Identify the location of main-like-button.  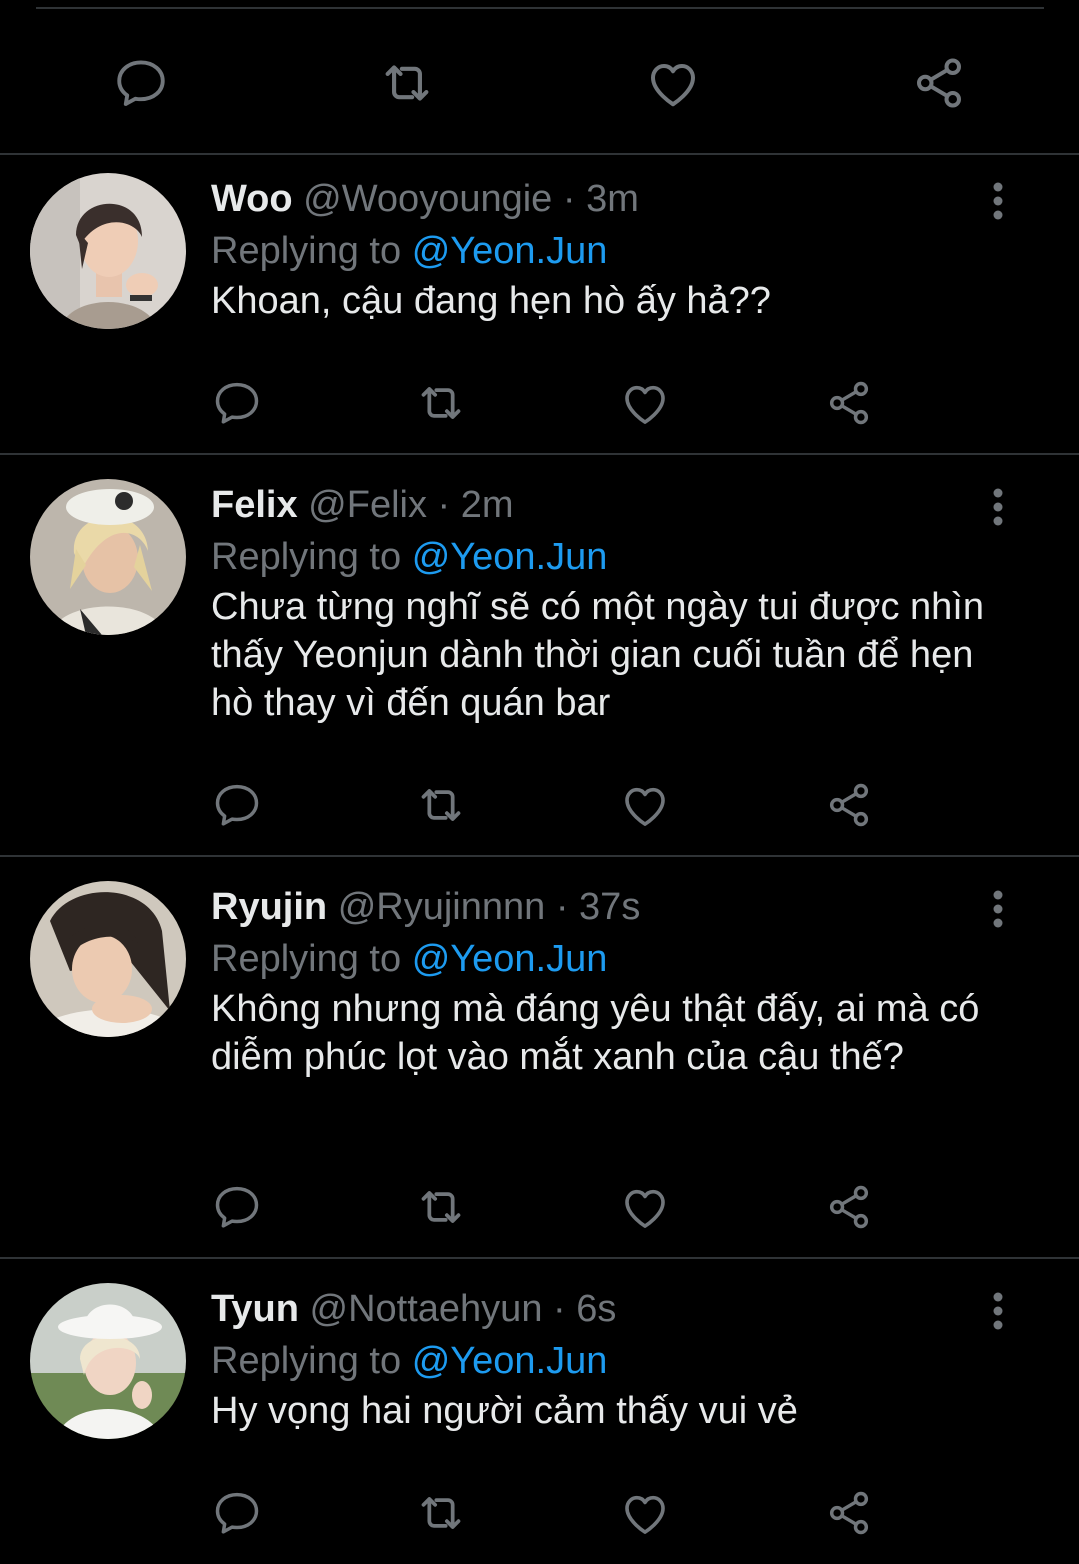
(673, 83).